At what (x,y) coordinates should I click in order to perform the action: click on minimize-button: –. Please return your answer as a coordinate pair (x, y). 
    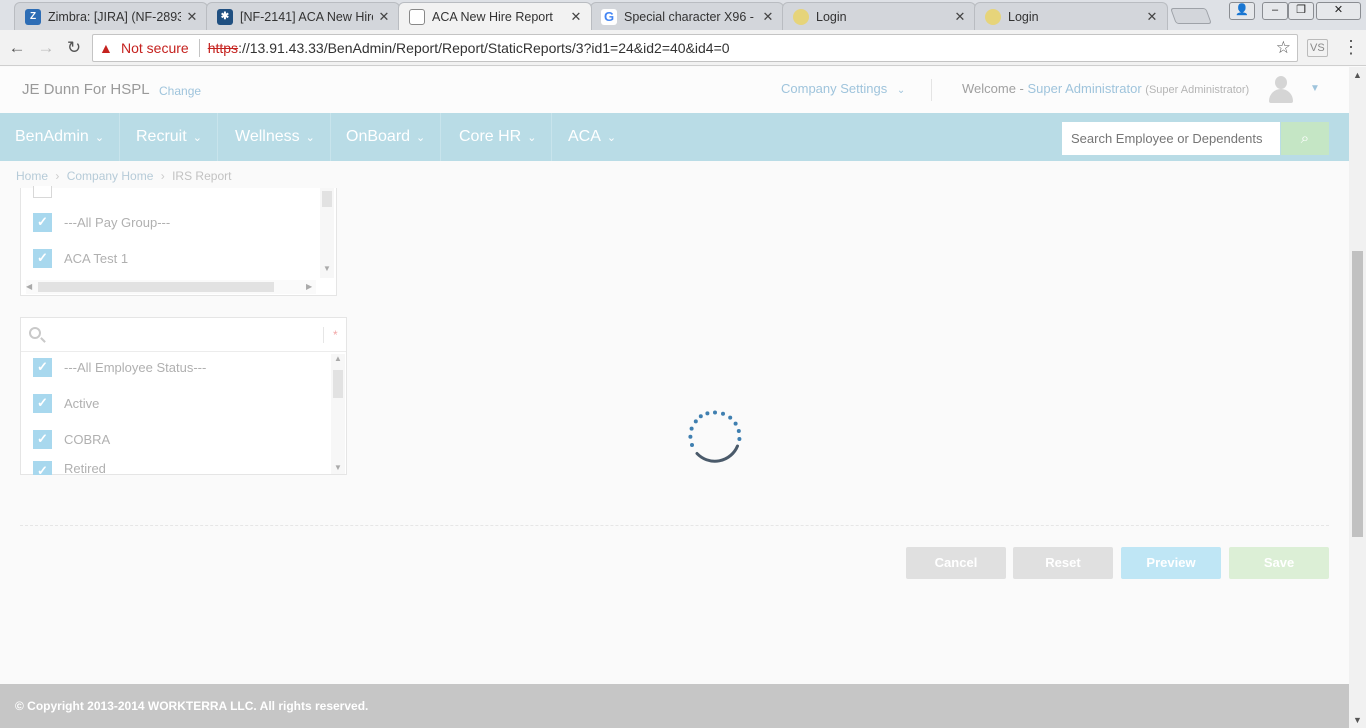
    Looking at the image, I should click on (1275, 11).